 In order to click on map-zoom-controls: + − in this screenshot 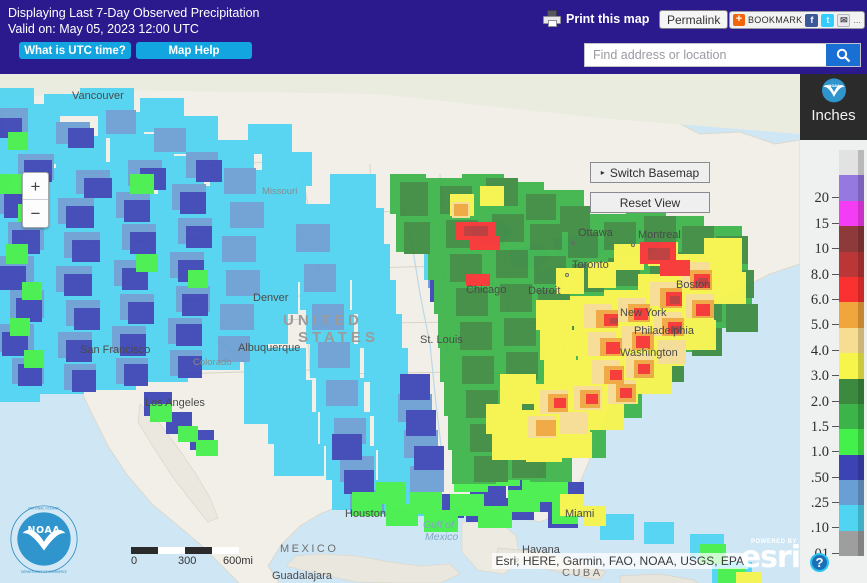, I will do `click(35, 200)`.